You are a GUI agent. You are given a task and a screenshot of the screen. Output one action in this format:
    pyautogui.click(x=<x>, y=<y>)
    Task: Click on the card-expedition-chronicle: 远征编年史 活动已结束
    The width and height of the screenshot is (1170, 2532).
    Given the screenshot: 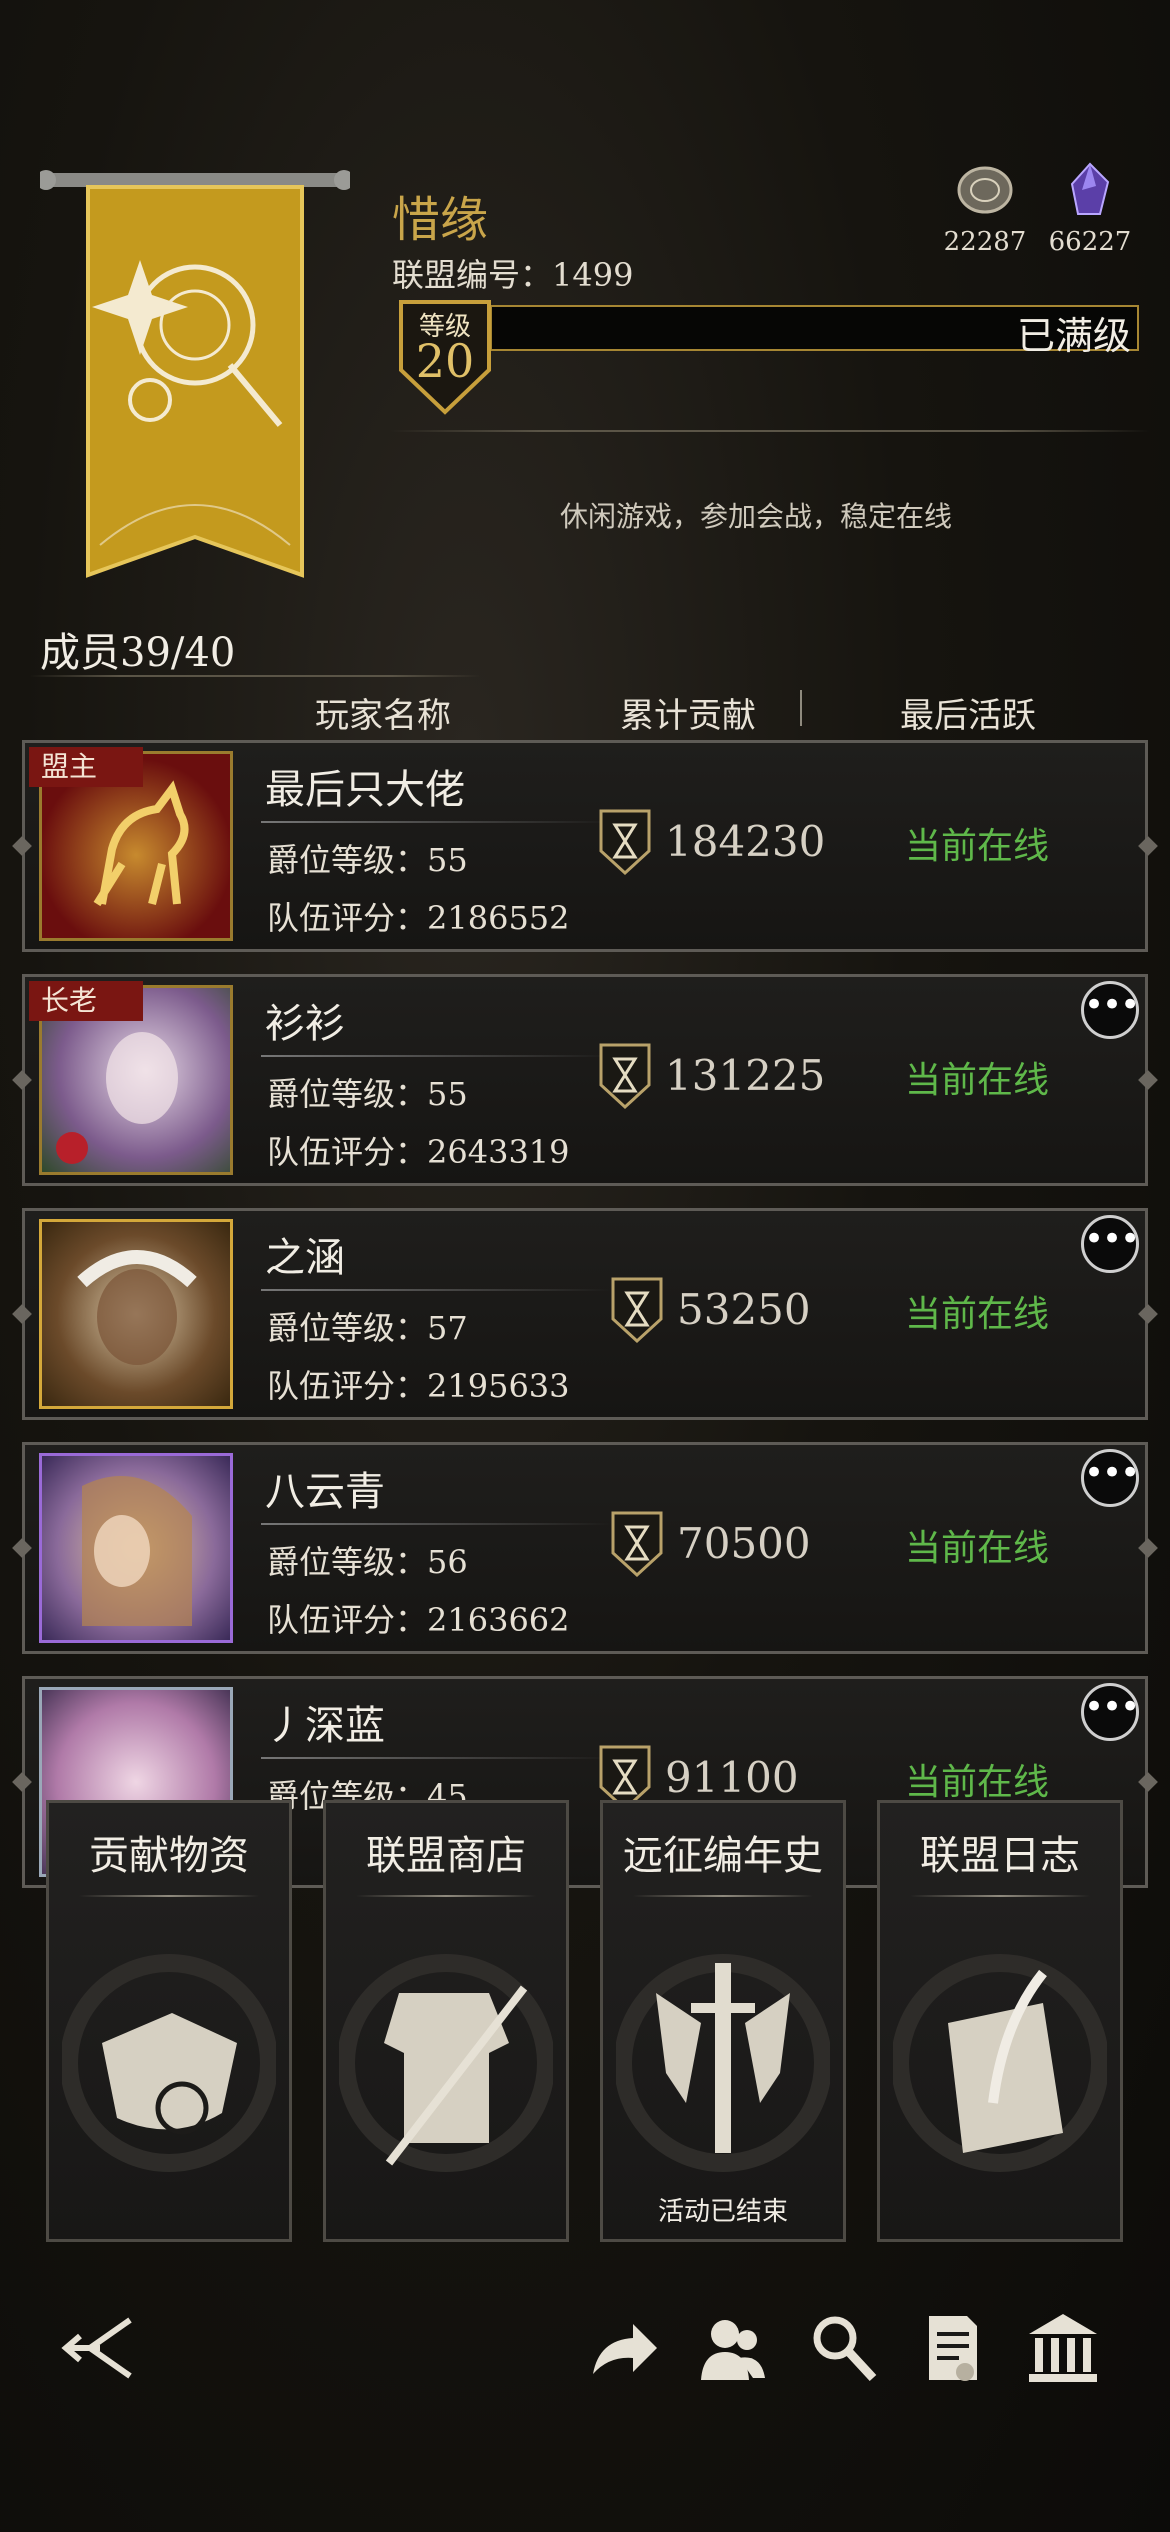 What is the action you would take?
    pyautogui.click(x=723, y=2021)
    